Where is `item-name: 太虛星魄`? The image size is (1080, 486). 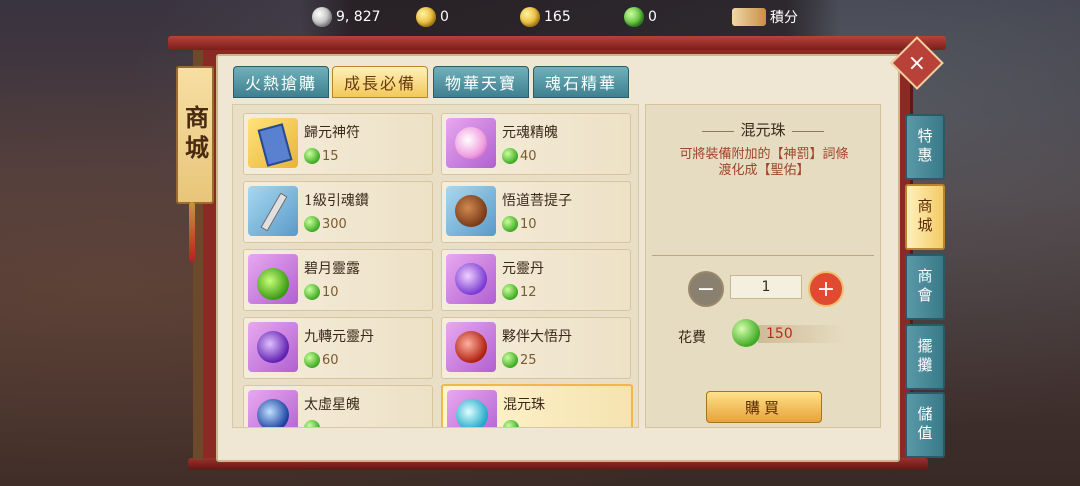 item-name: 太虛星魄 is located at coordinates (332, 405).